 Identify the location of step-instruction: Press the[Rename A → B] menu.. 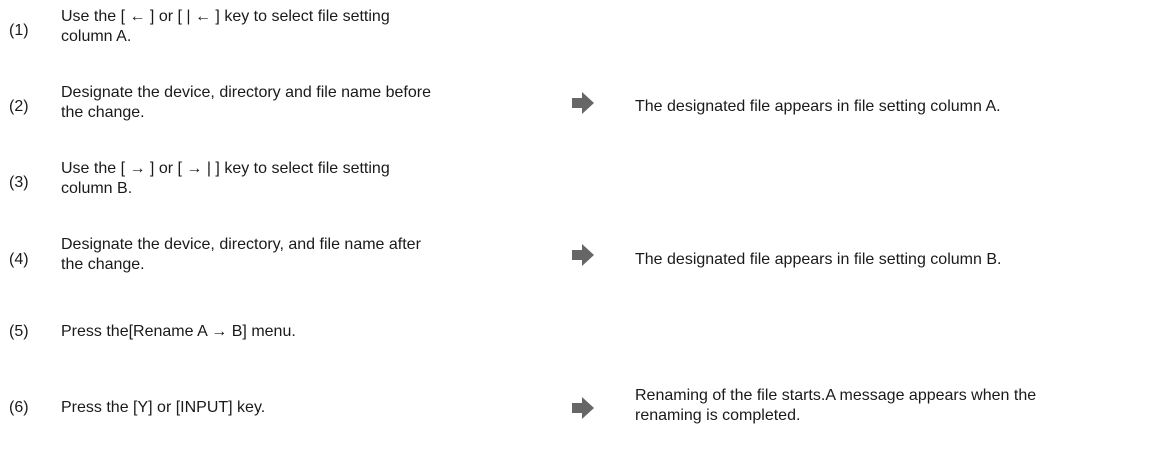
(306, 332).